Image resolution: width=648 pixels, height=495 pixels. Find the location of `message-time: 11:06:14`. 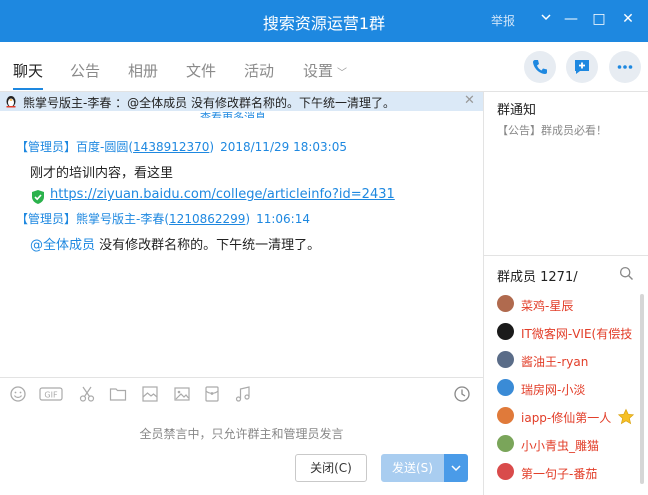

message-time: 11:06:14 is located at coordinates (283, 219).